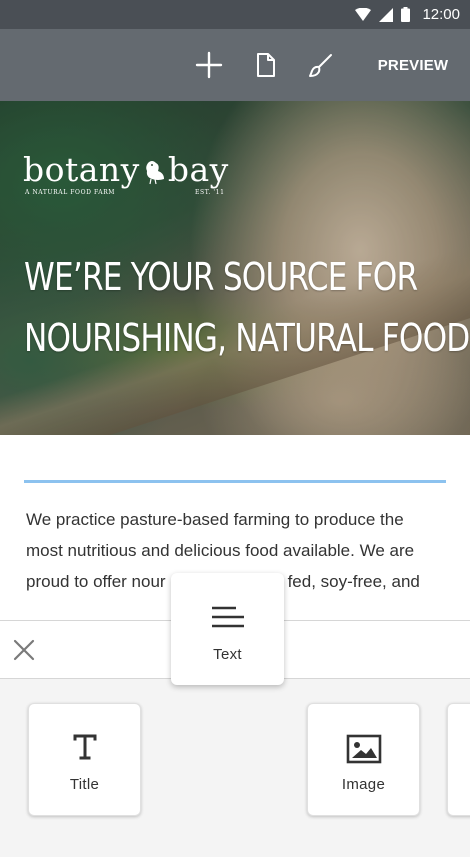 Image resolution: width=470 pixels, height=857 pixels. What do you see at coordinates (198, 169) in the screenshot?
I see `logo-wordmark-right: bay` at bounding box center [198, 169].